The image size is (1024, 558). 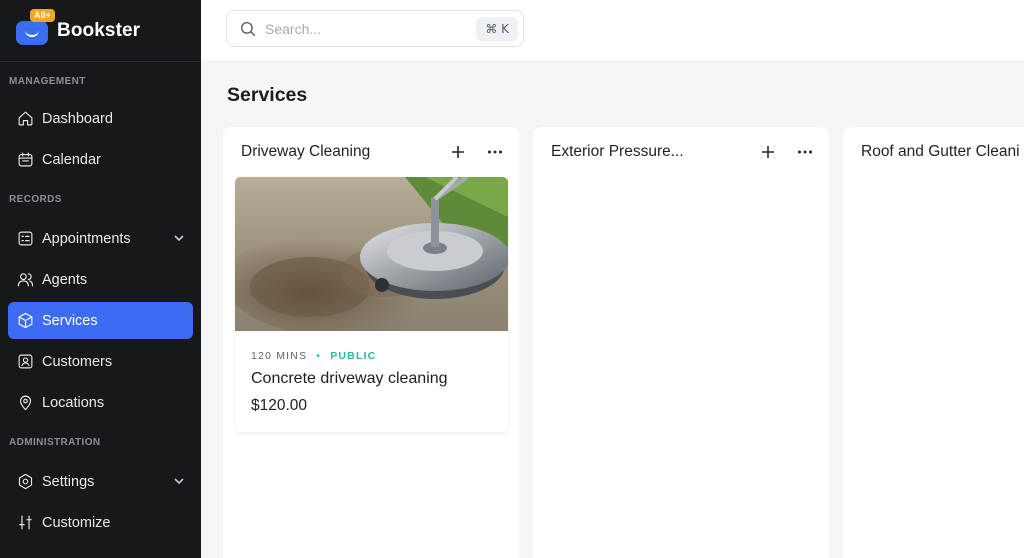 What do you see at coordinates (76, 522) in the screenshot?
I see `sidebar-item-label: Customize` at bounding box center [76, 522].